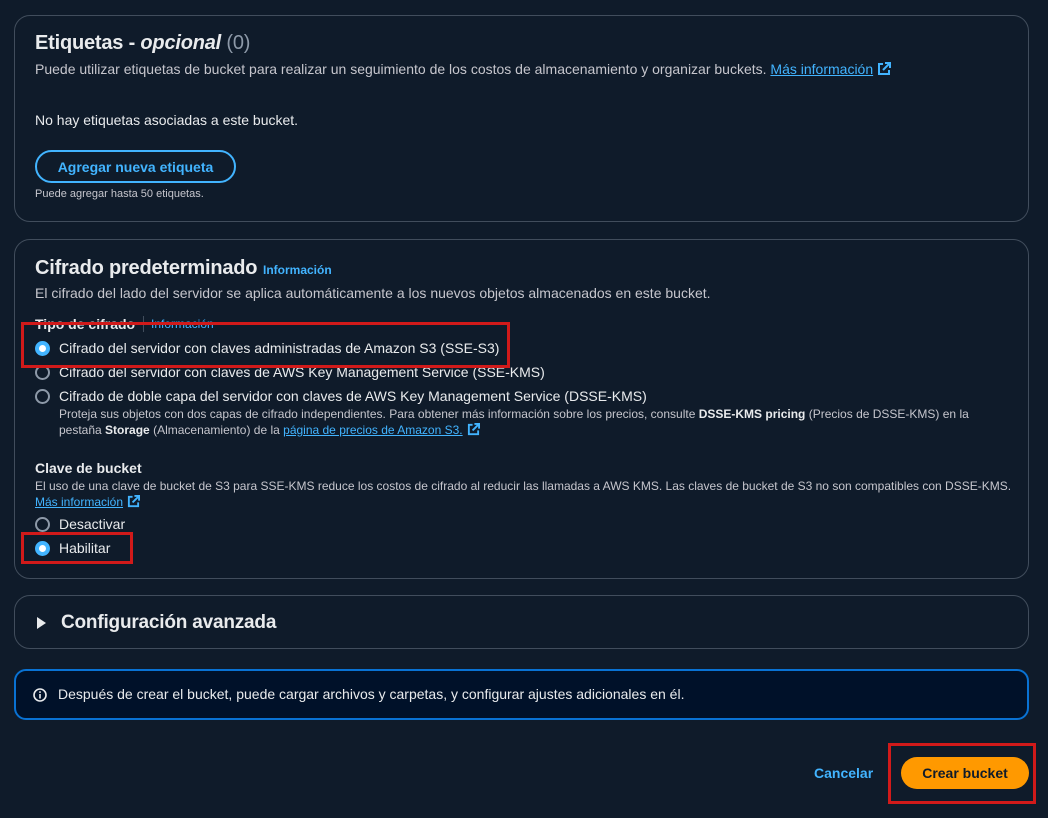  What do you see at coordinates (42, 524) in the screenshot?
I see `radio-bucket-key-disable` at bounding box center [42, 524].